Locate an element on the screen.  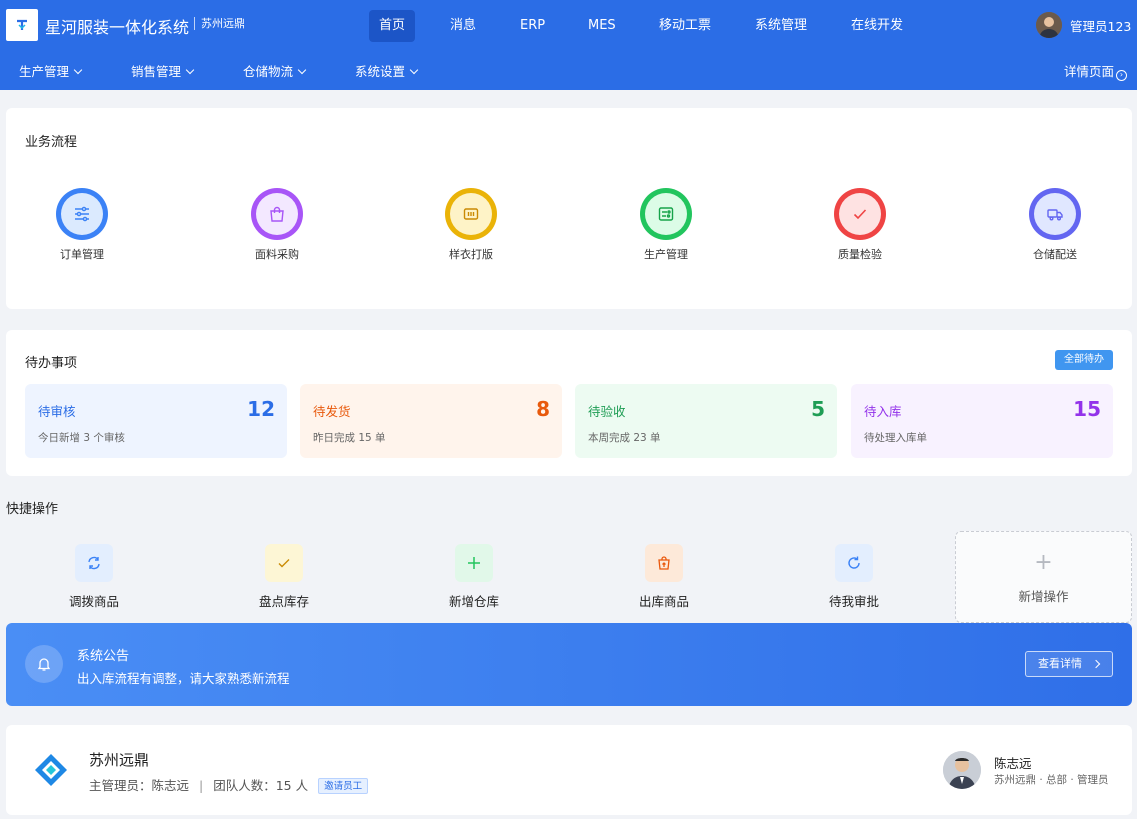
flow-quality-inspection: 质量检验 is located at coordinates (860, 225).